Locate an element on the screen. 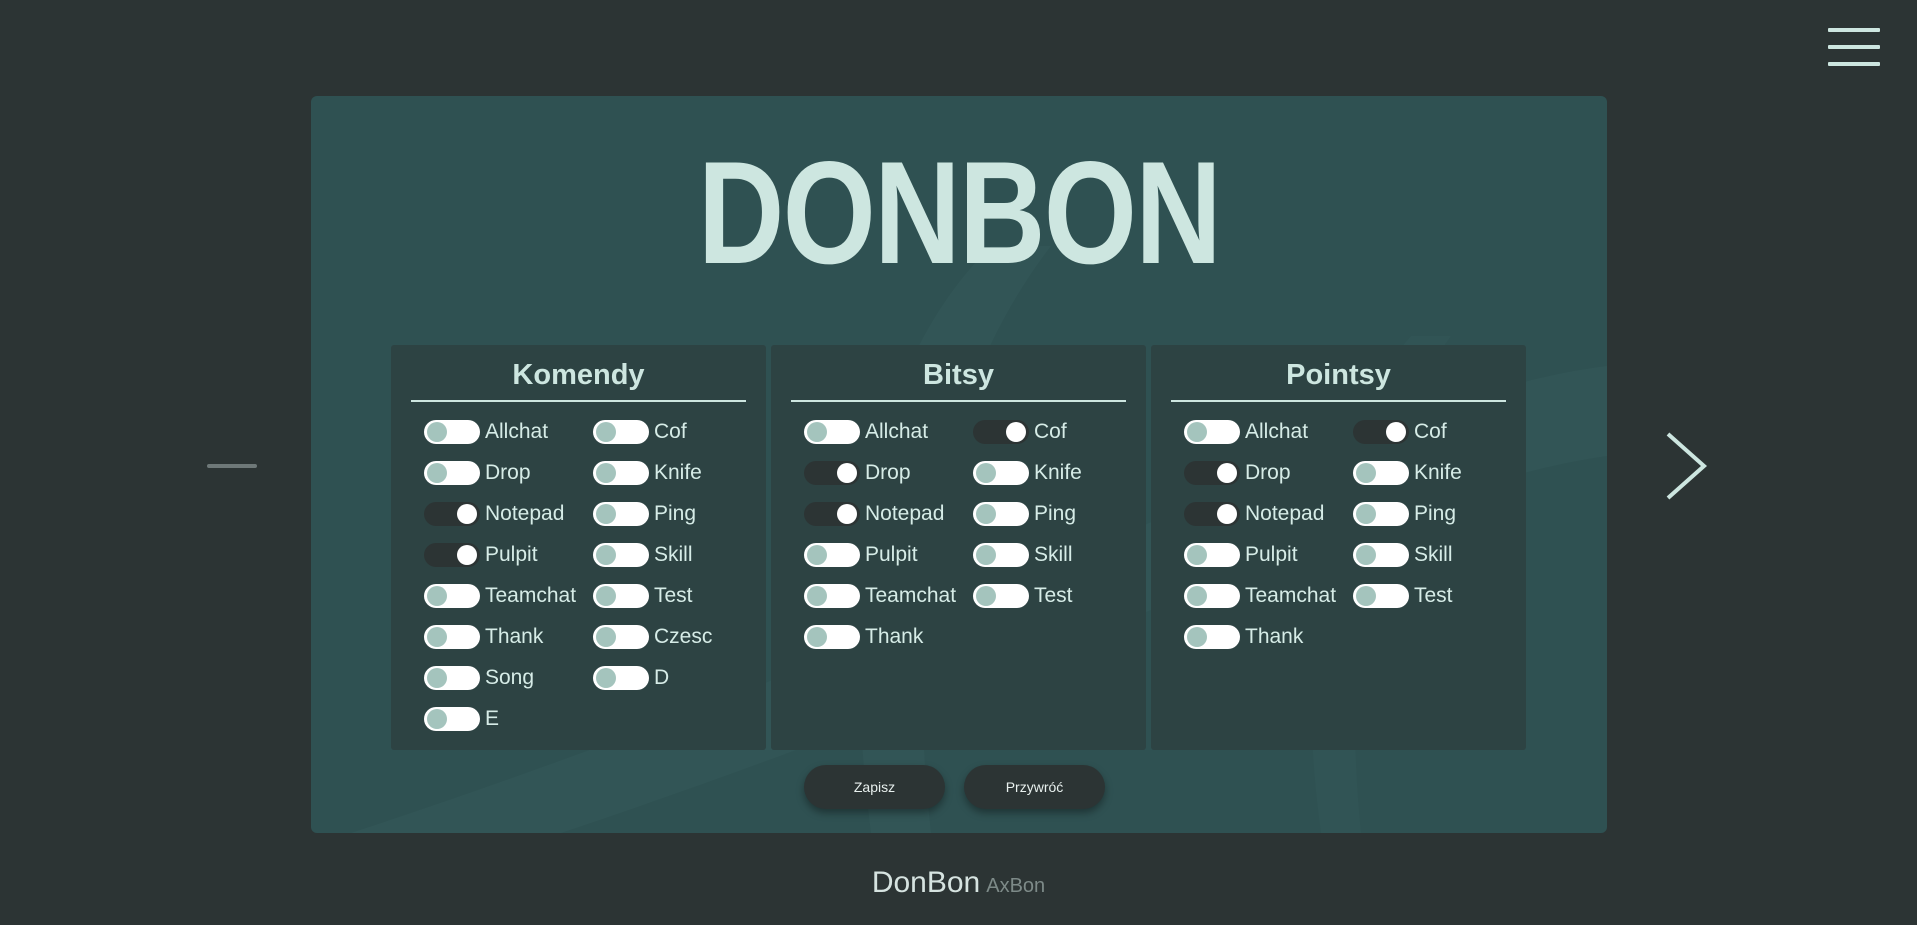 Image resolution: width=1917 pixels, height=925 pixels. save-button: Zapisz is located at coordinates (874, 787).